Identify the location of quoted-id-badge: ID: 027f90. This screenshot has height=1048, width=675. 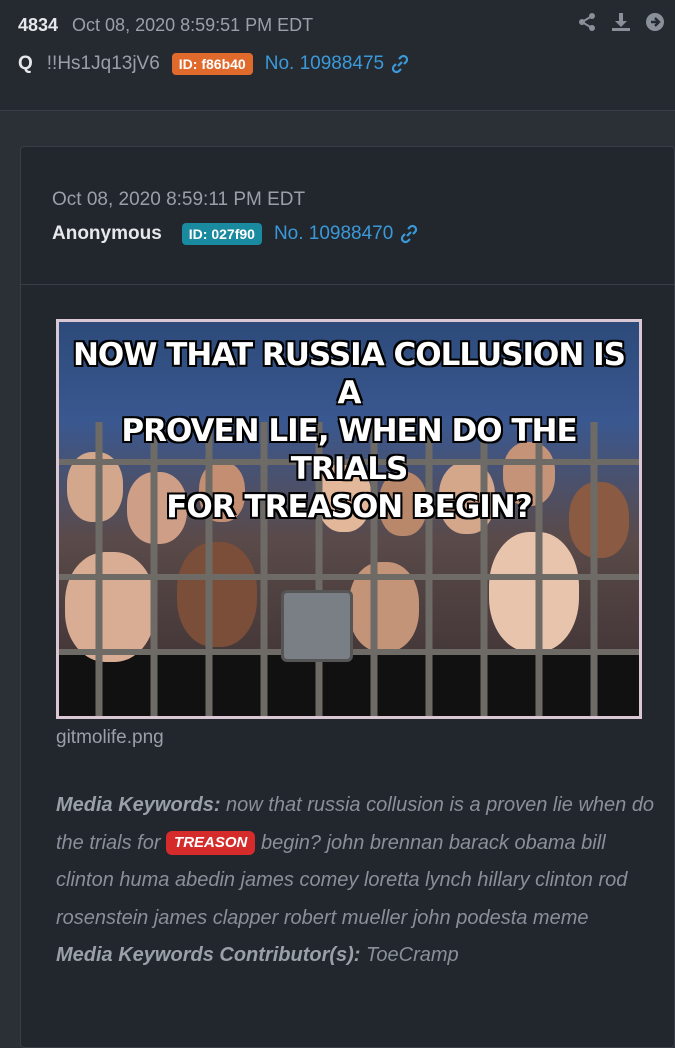
(221, 234).